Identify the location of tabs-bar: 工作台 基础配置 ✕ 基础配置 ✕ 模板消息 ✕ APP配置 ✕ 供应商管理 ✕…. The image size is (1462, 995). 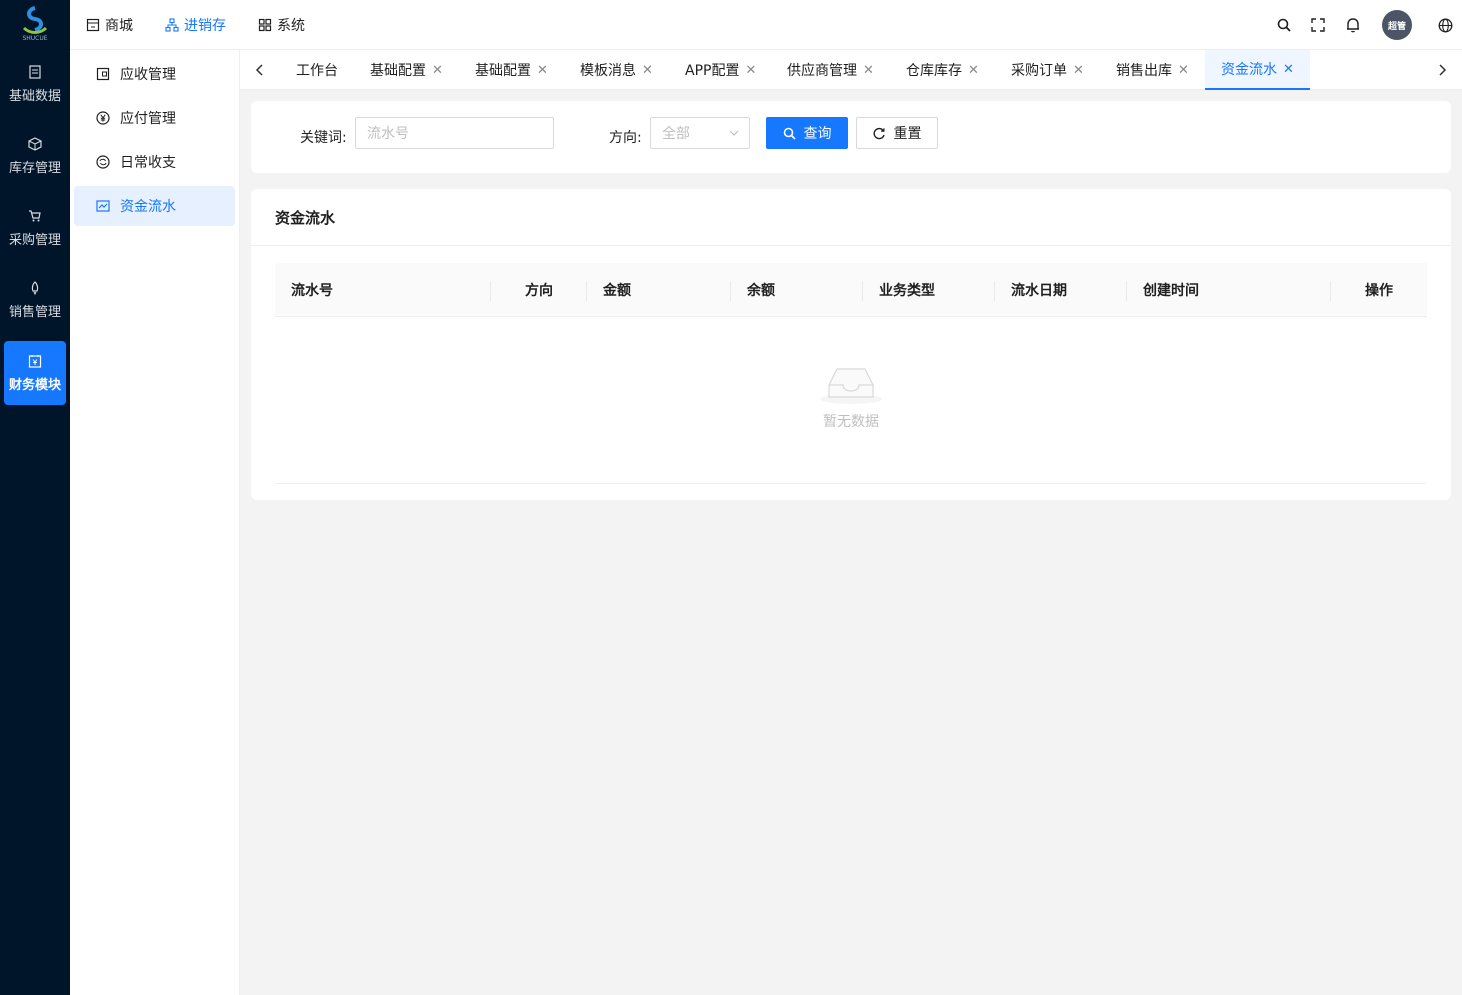
(851, 70).